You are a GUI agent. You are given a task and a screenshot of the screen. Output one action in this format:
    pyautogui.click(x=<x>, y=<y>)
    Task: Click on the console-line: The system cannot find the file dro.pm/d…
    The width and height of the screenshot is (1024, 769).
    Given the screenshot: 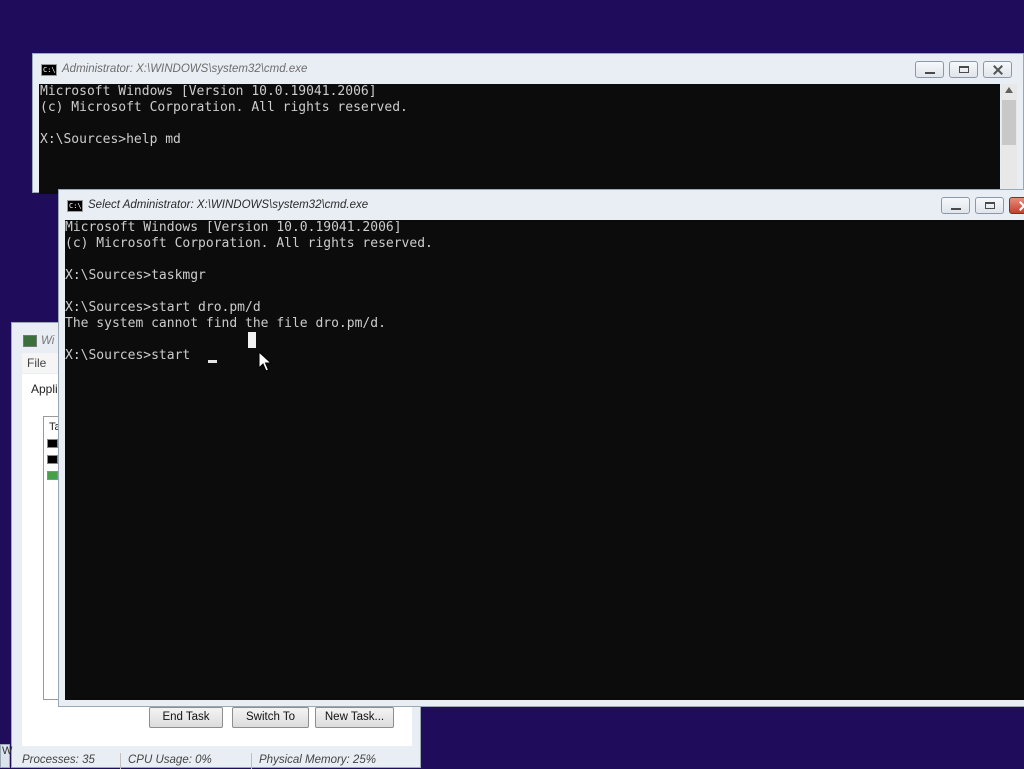 What is the action you would take?
    pyautogui.click(x=225, y=323)
    